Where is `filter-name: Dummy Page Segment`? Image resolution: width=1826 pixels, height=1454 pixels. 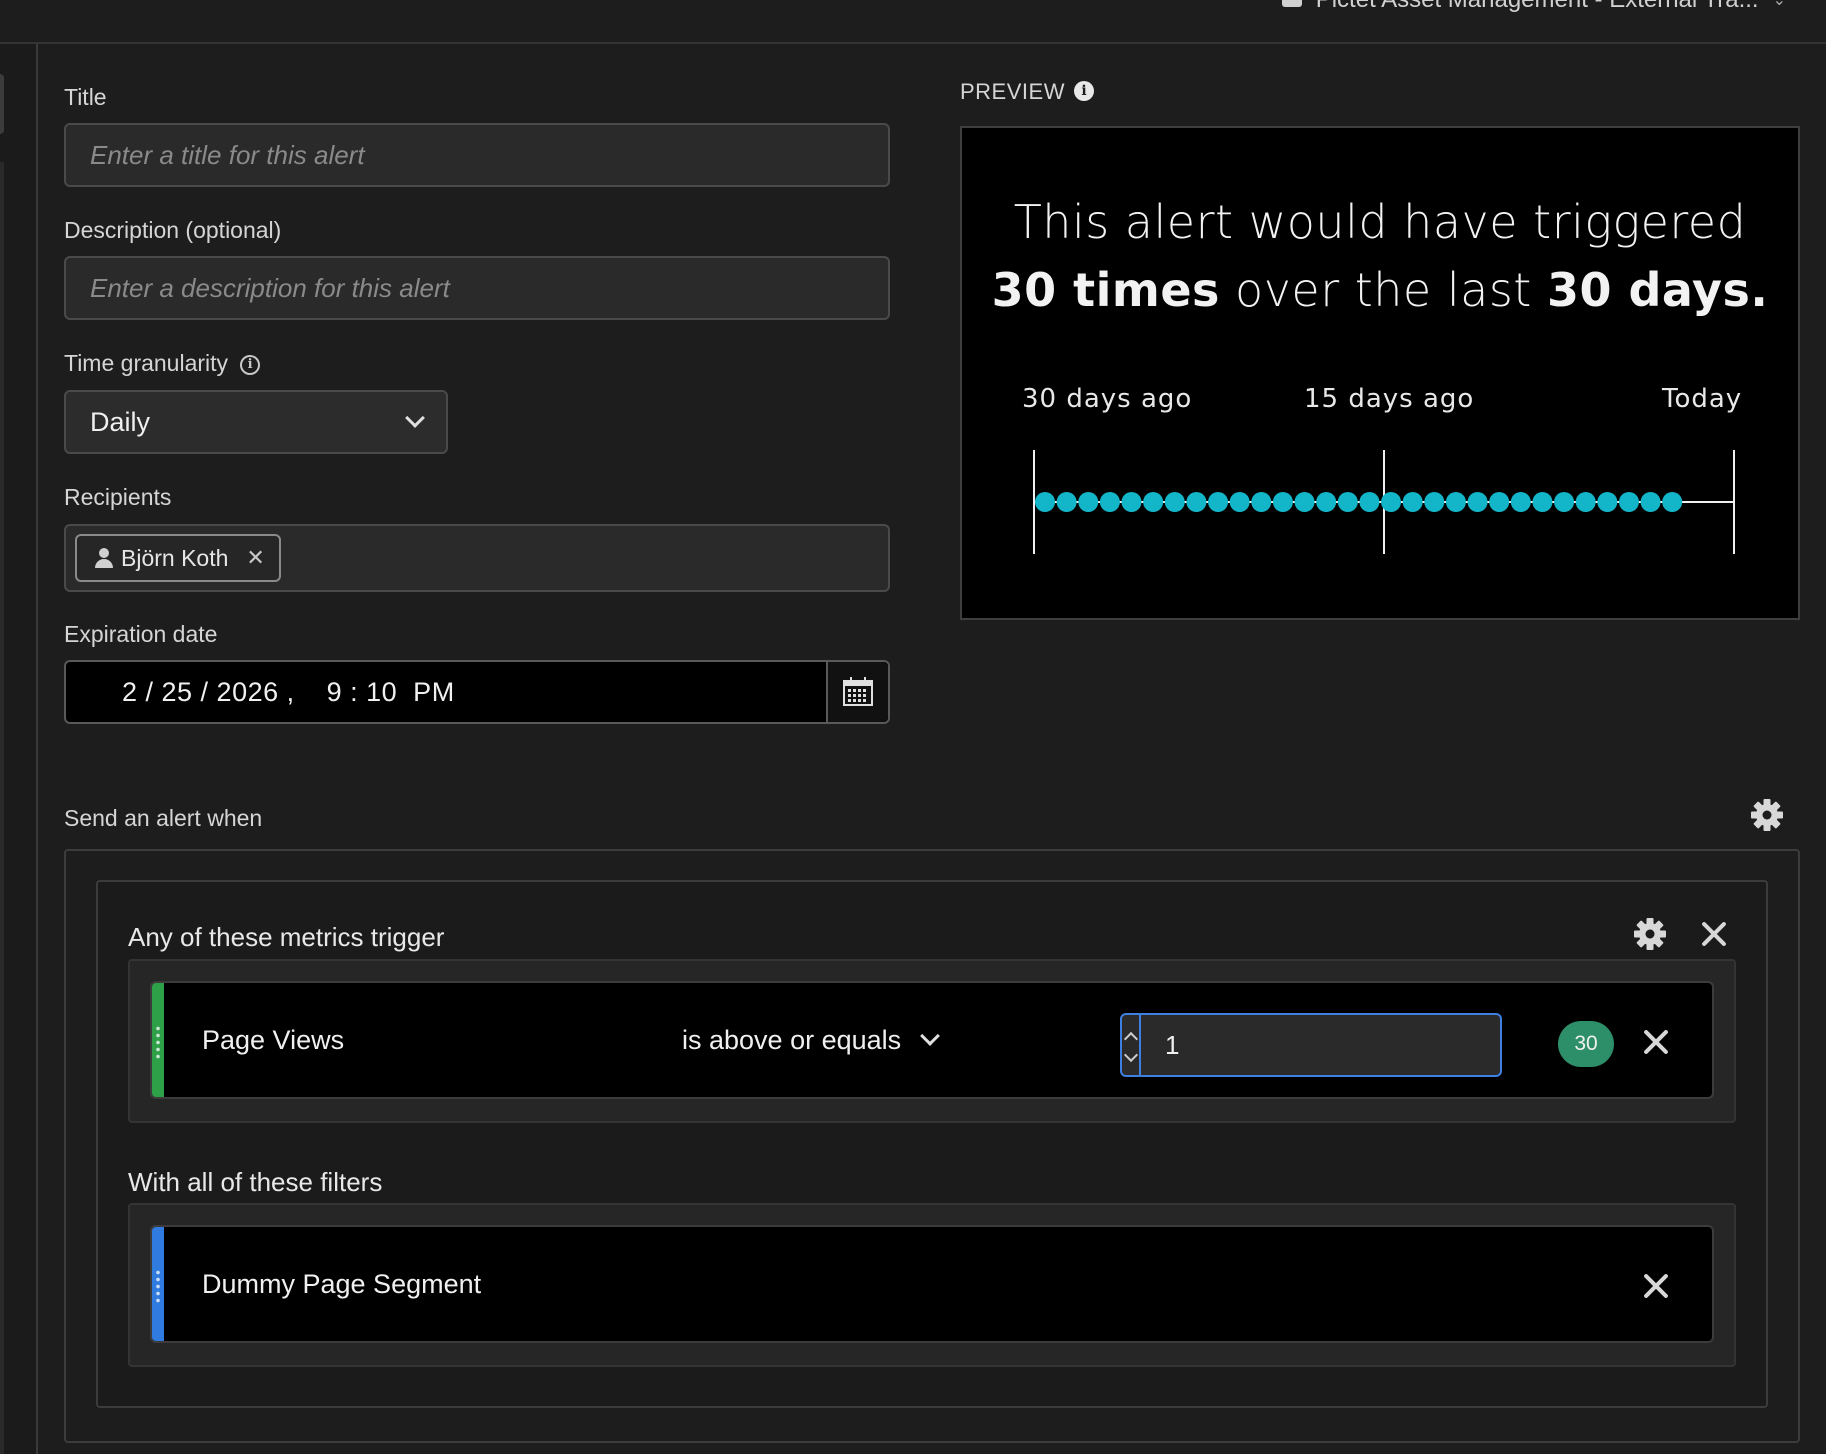 filter-name: Dummy Page Segment is located at coordinates (342, 1283).